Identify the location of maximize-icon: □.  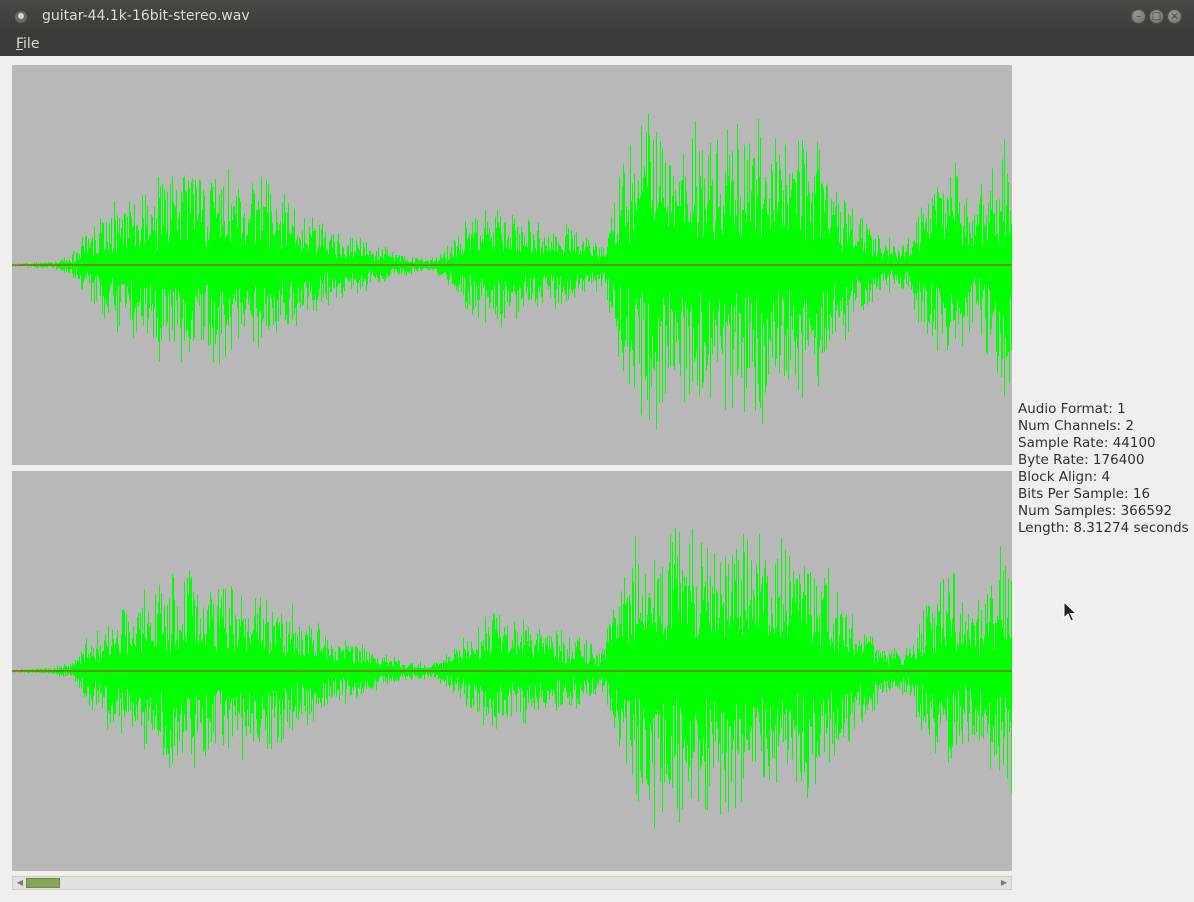
(1156, 16).